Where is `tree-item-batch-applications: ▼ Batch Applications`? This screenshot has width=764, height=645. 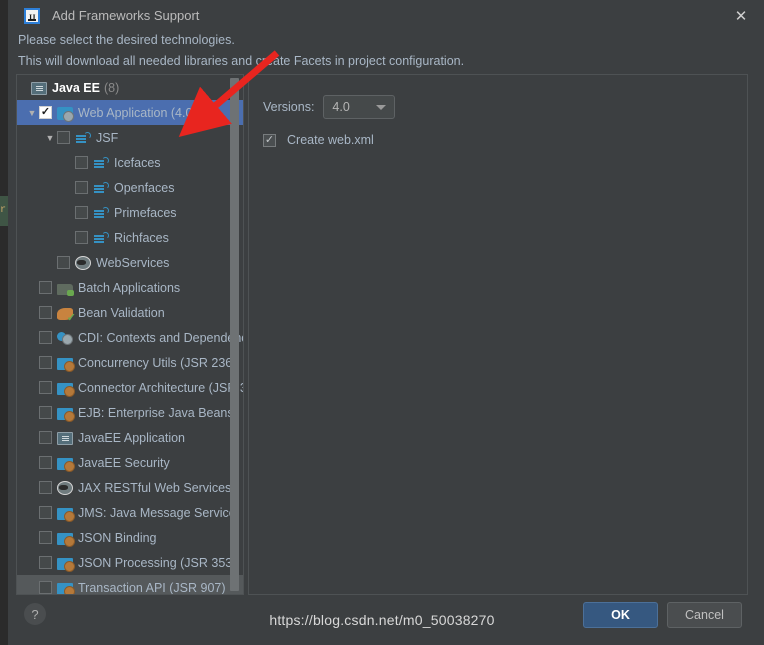 tree-item-batch-applications: ▼ Batch Applications is located at coordinates (130, 287).